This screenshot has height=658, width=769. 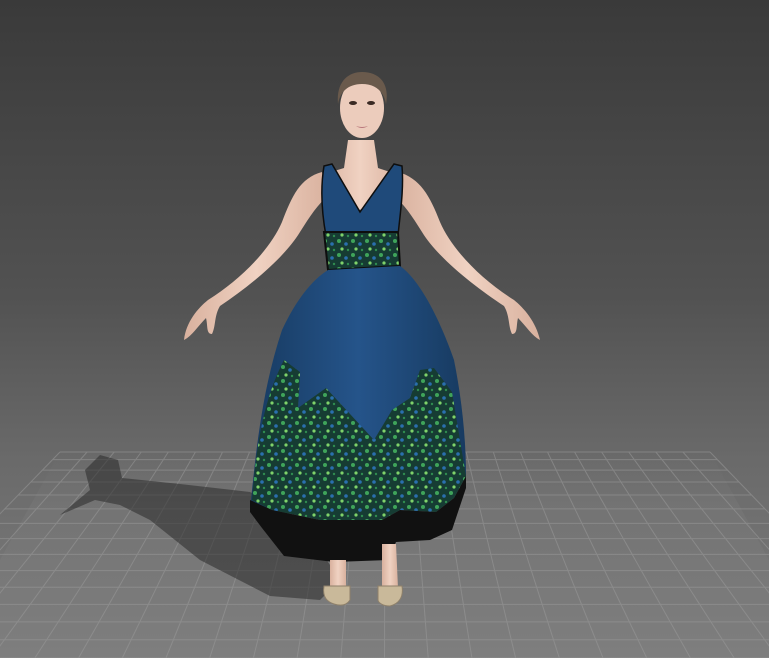 I want to click on left-eye, so click(x=353, y=103).